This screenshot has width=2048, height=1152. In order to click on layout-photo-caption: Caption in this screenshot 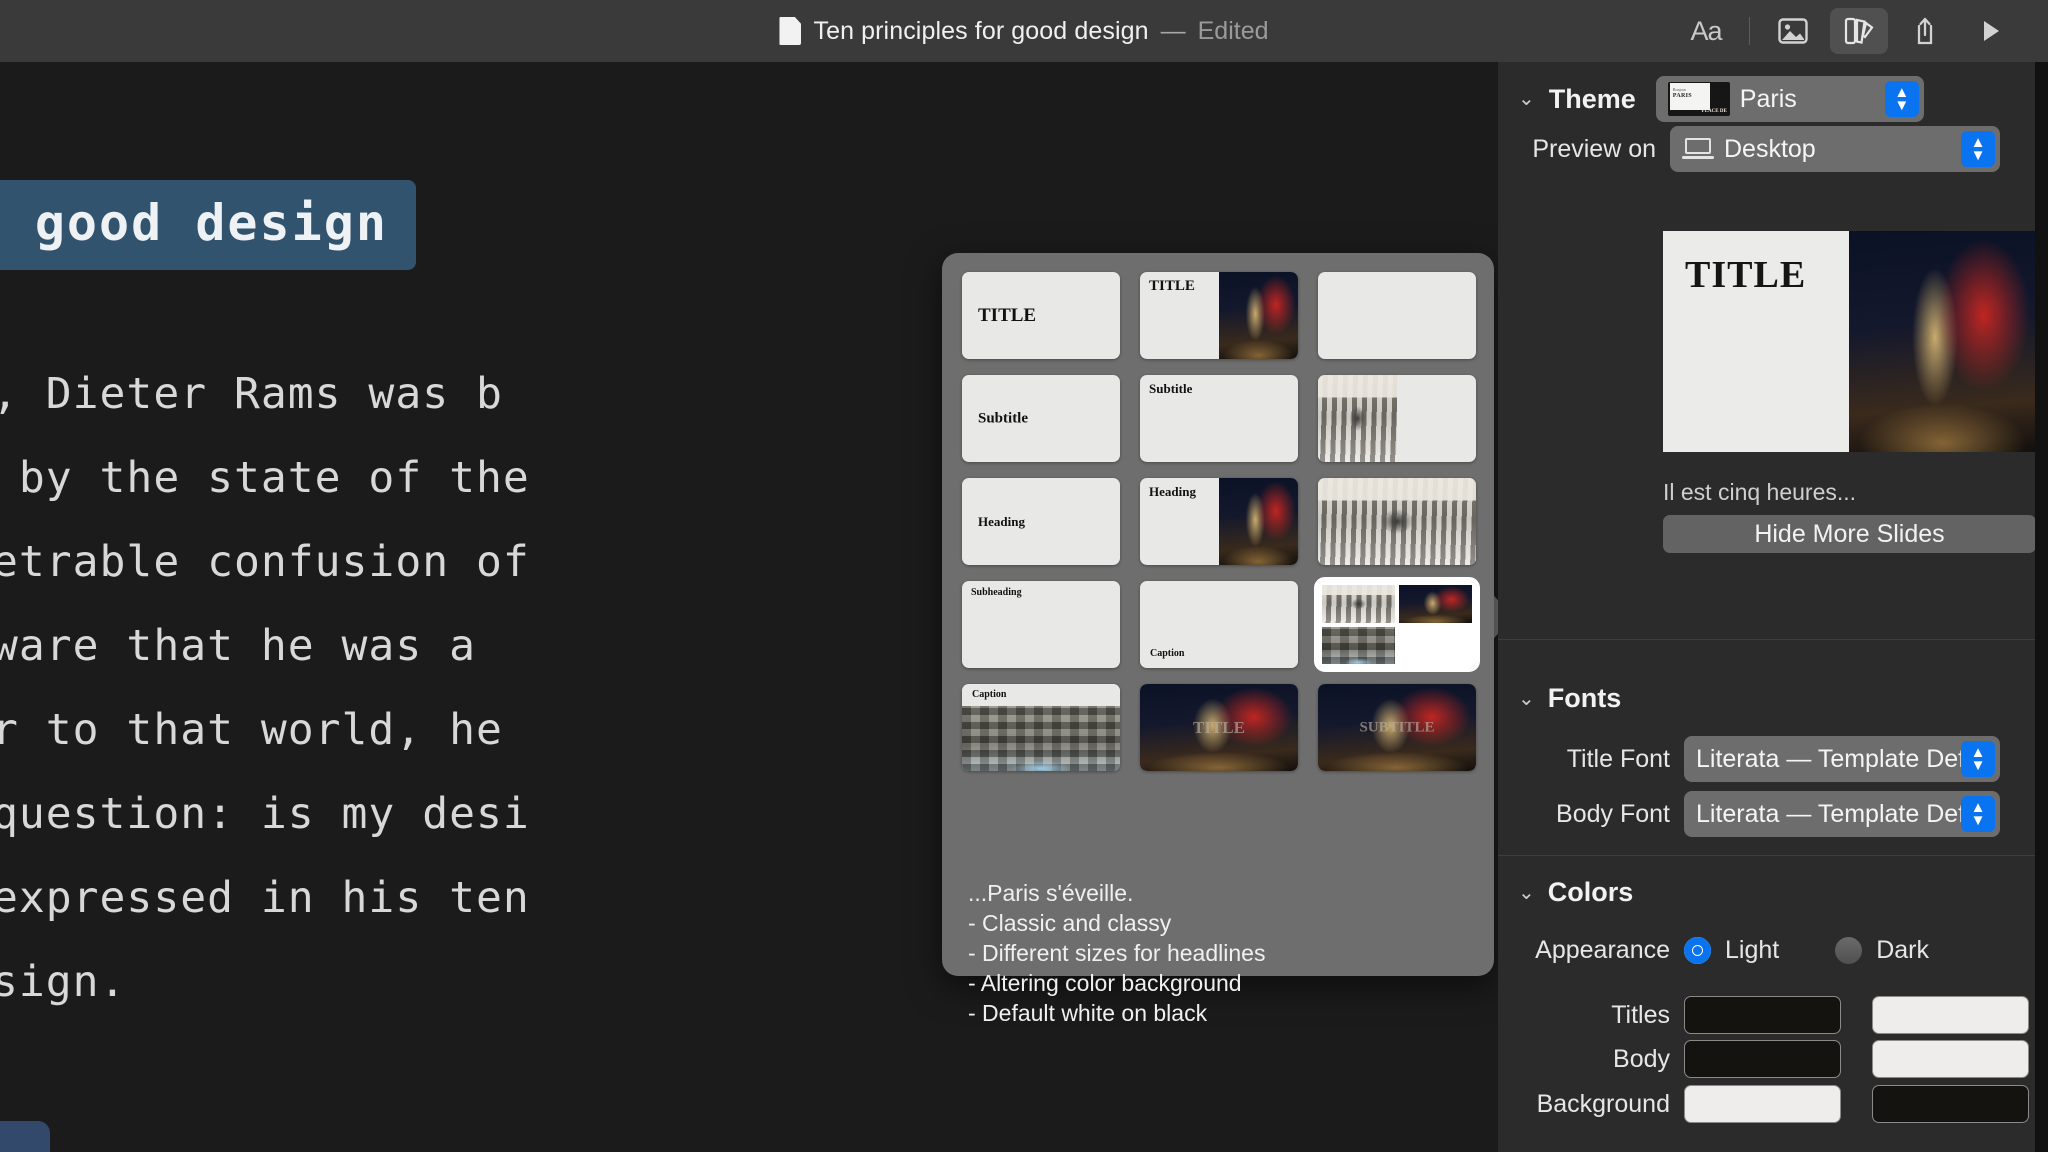, I will do `click(1219, 624)`.